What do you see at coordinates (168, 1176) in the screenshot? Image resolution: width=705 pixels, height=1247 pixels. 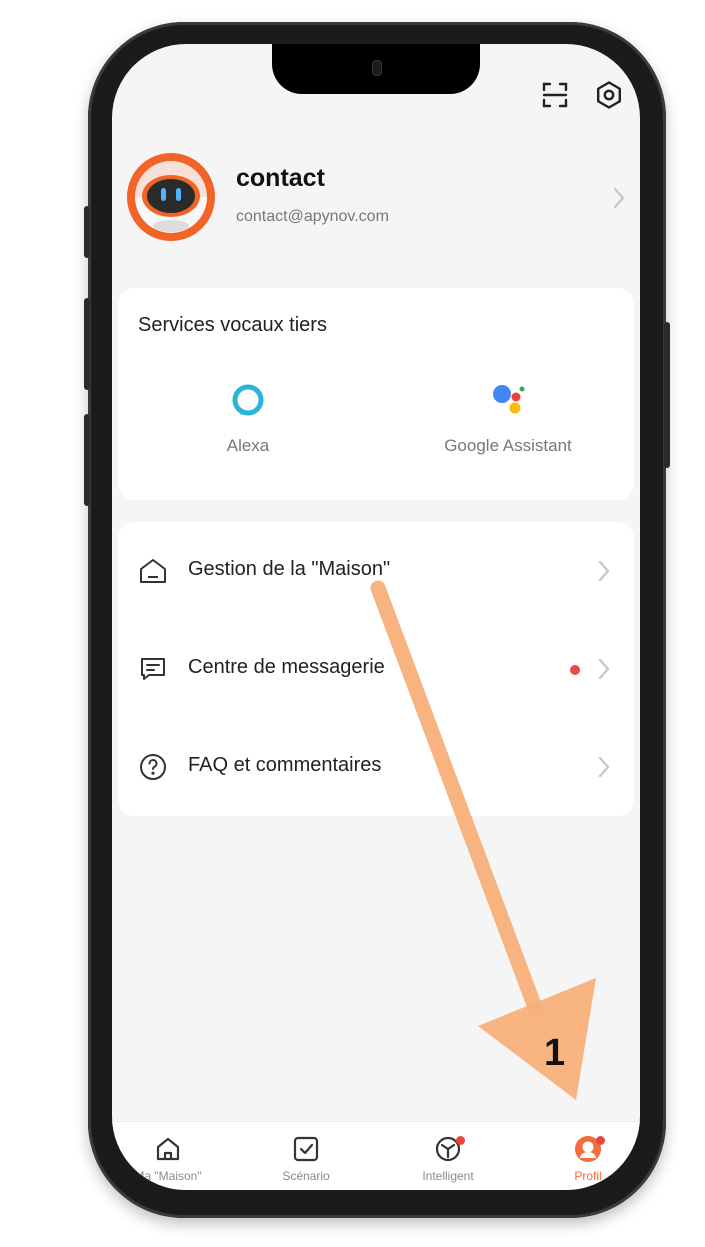 I see `tab-label: Ma "Maison"` at bounding box center [168, 1176].